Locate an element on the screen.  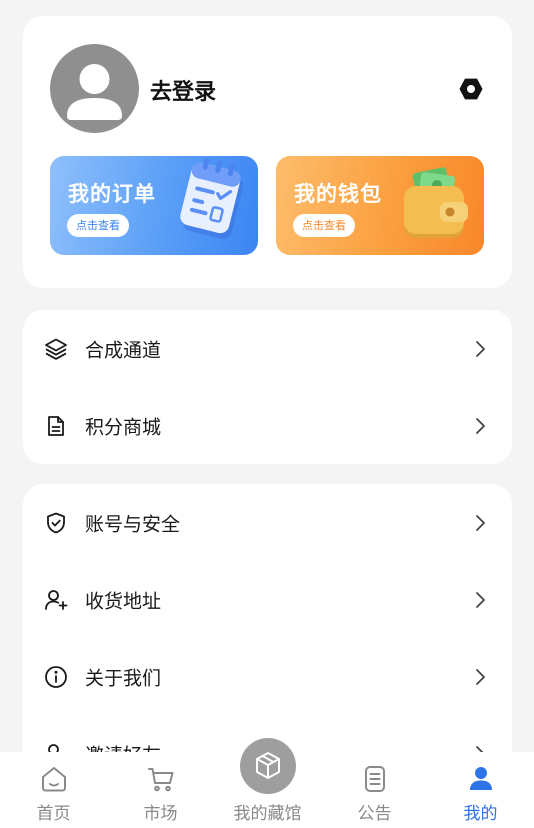
user-plus-icon is located at coordinates (56, 599).